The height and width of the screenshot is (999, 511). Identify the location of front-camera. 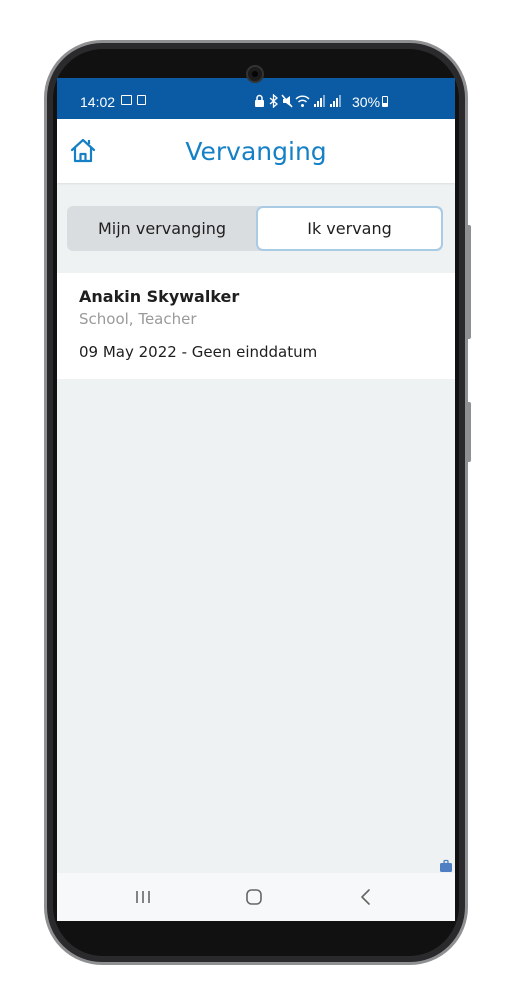
(255, 74).